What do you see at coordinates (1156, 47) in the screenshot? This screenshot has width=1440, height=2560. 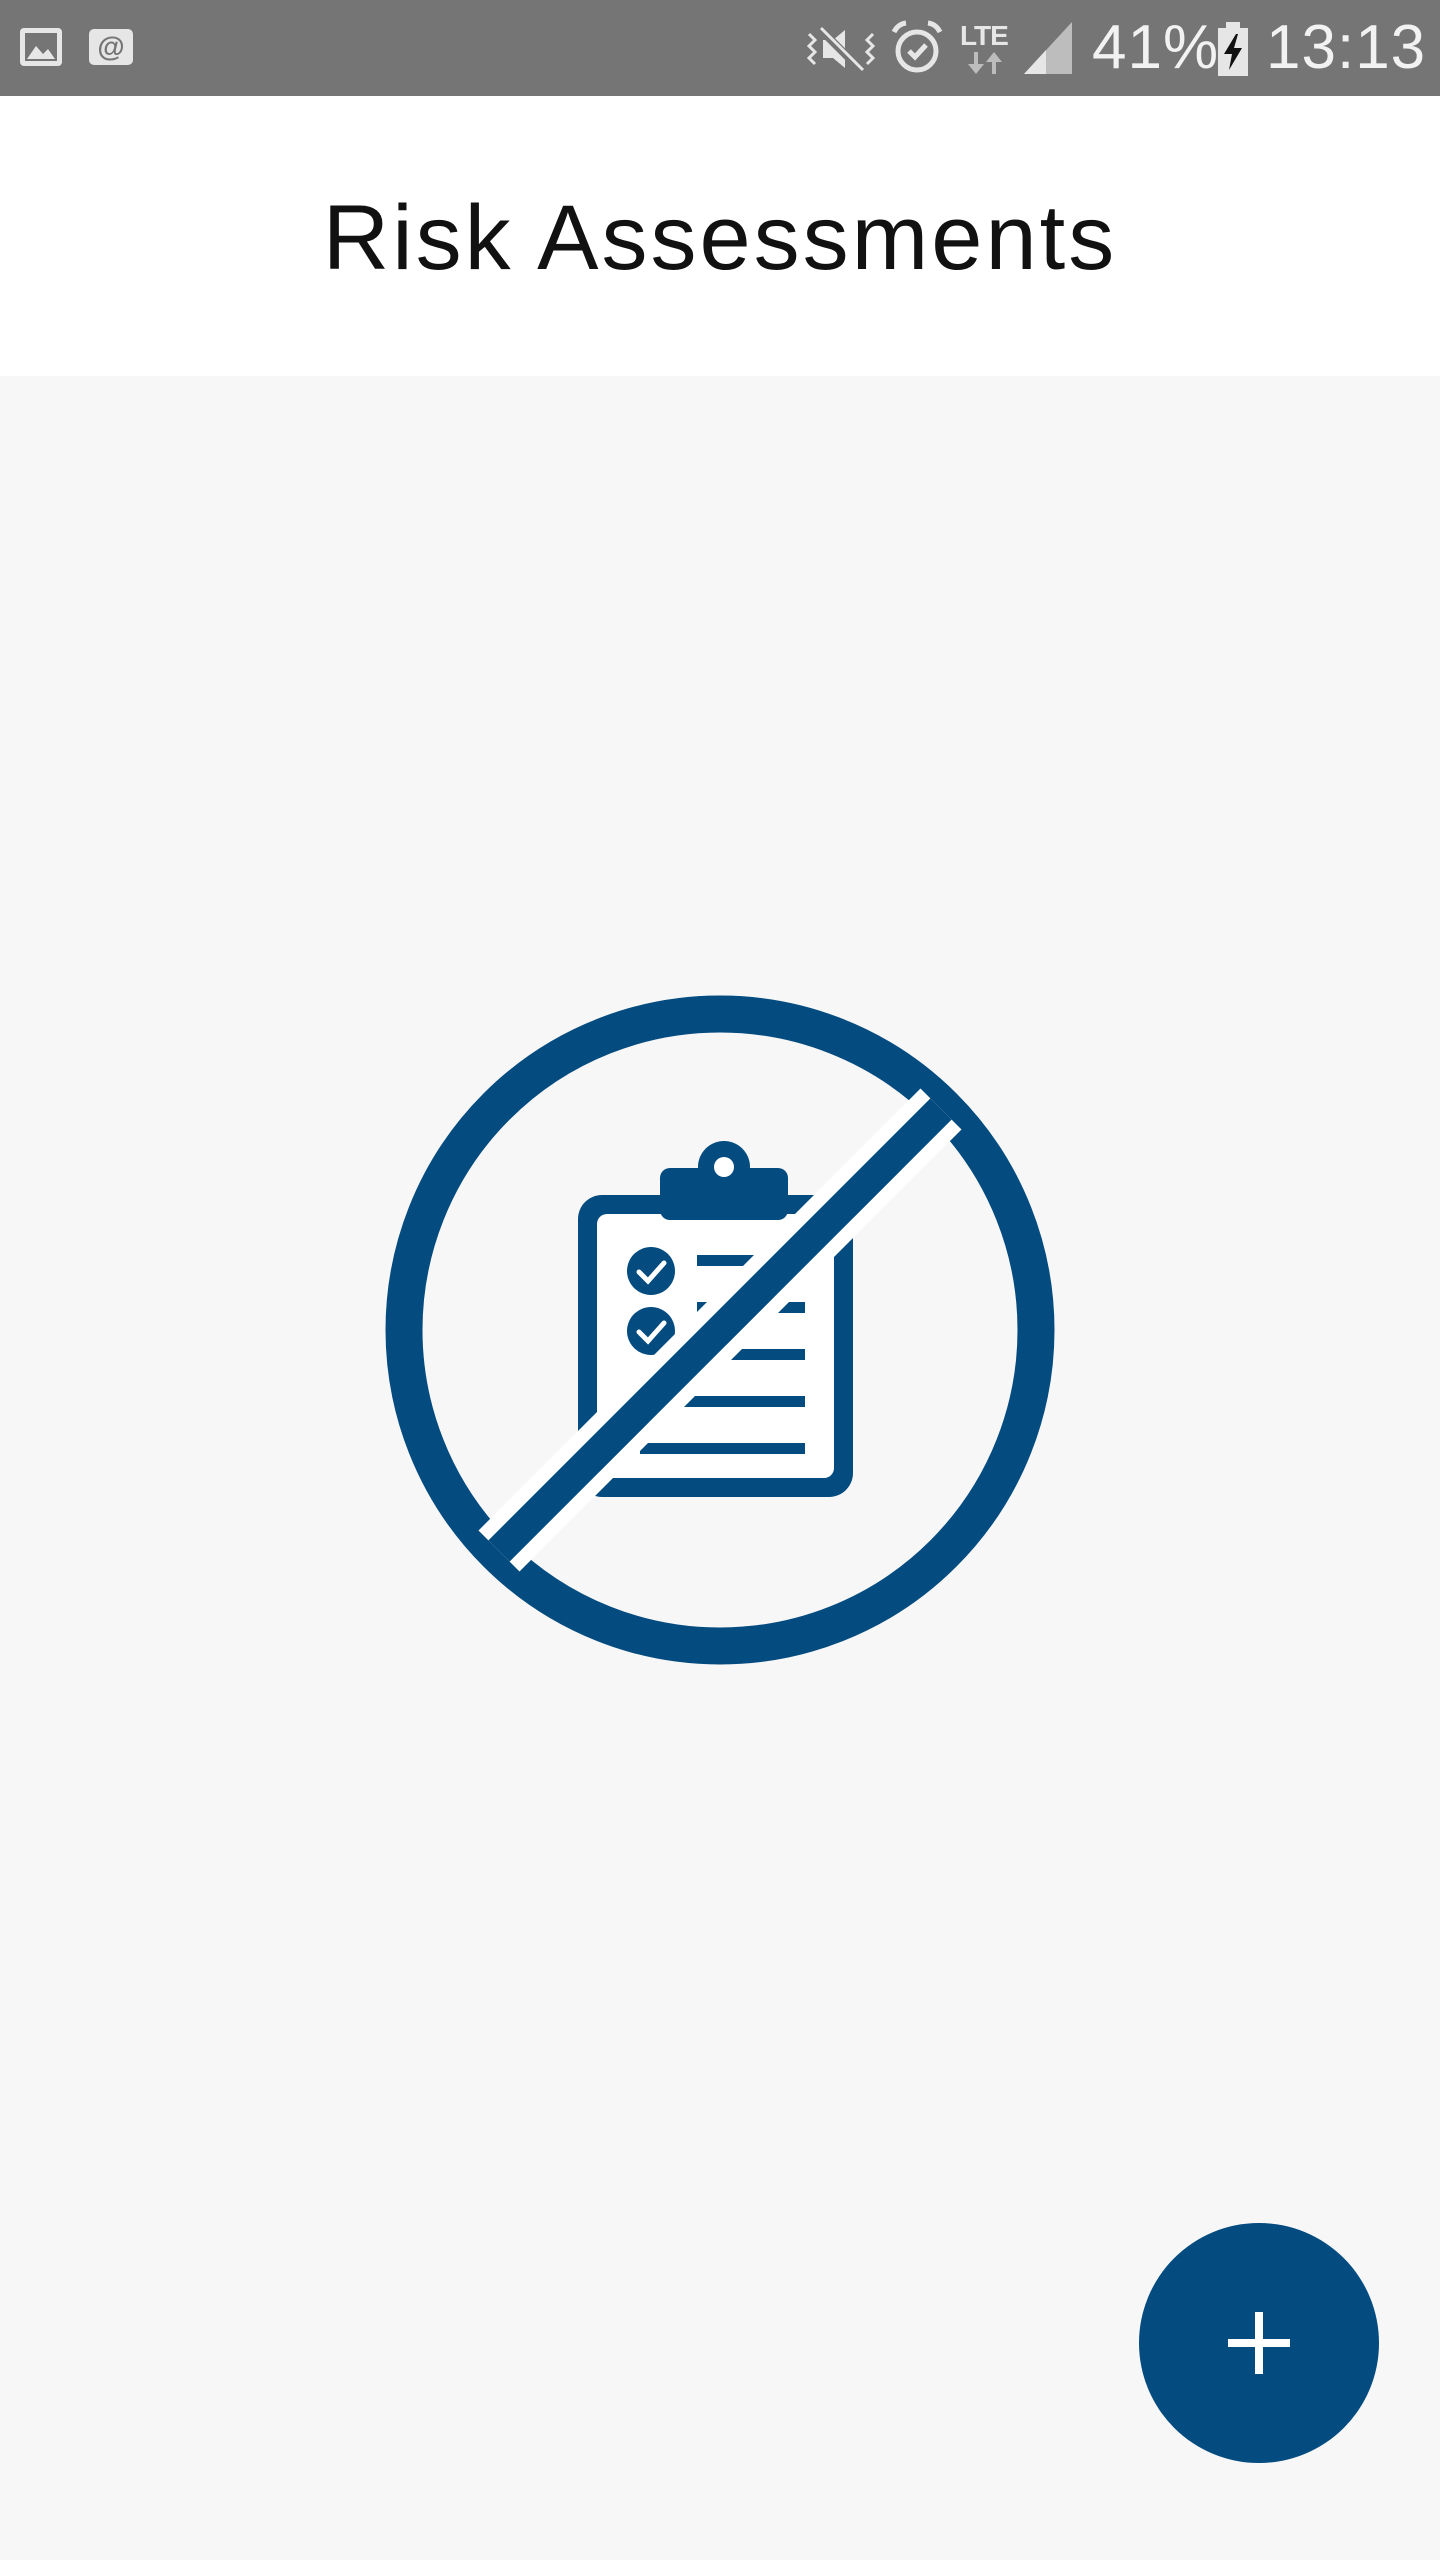 I see `battery-percent: 41%` at bounding box center [1156, 47].